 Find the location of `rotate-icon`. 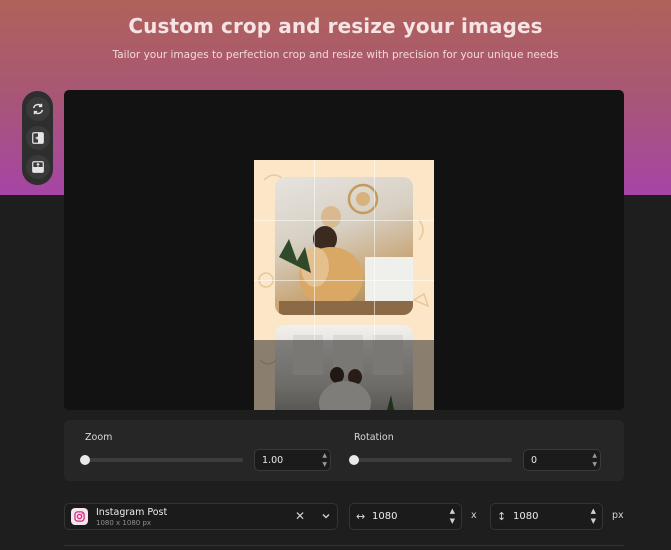

rotate-icon is located at coordinates (37, 109).